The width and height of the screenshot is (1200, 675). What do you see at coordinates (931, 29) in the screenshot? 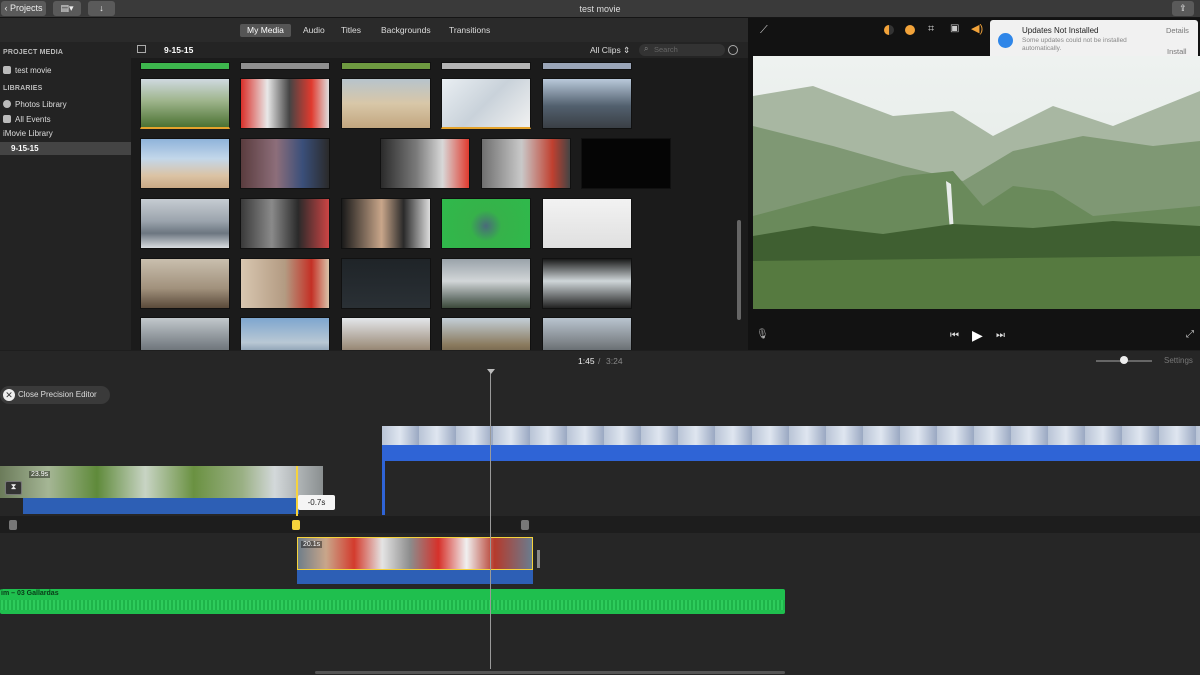
I see `crop-icon: ⌗` at bounding box center [931, 29].